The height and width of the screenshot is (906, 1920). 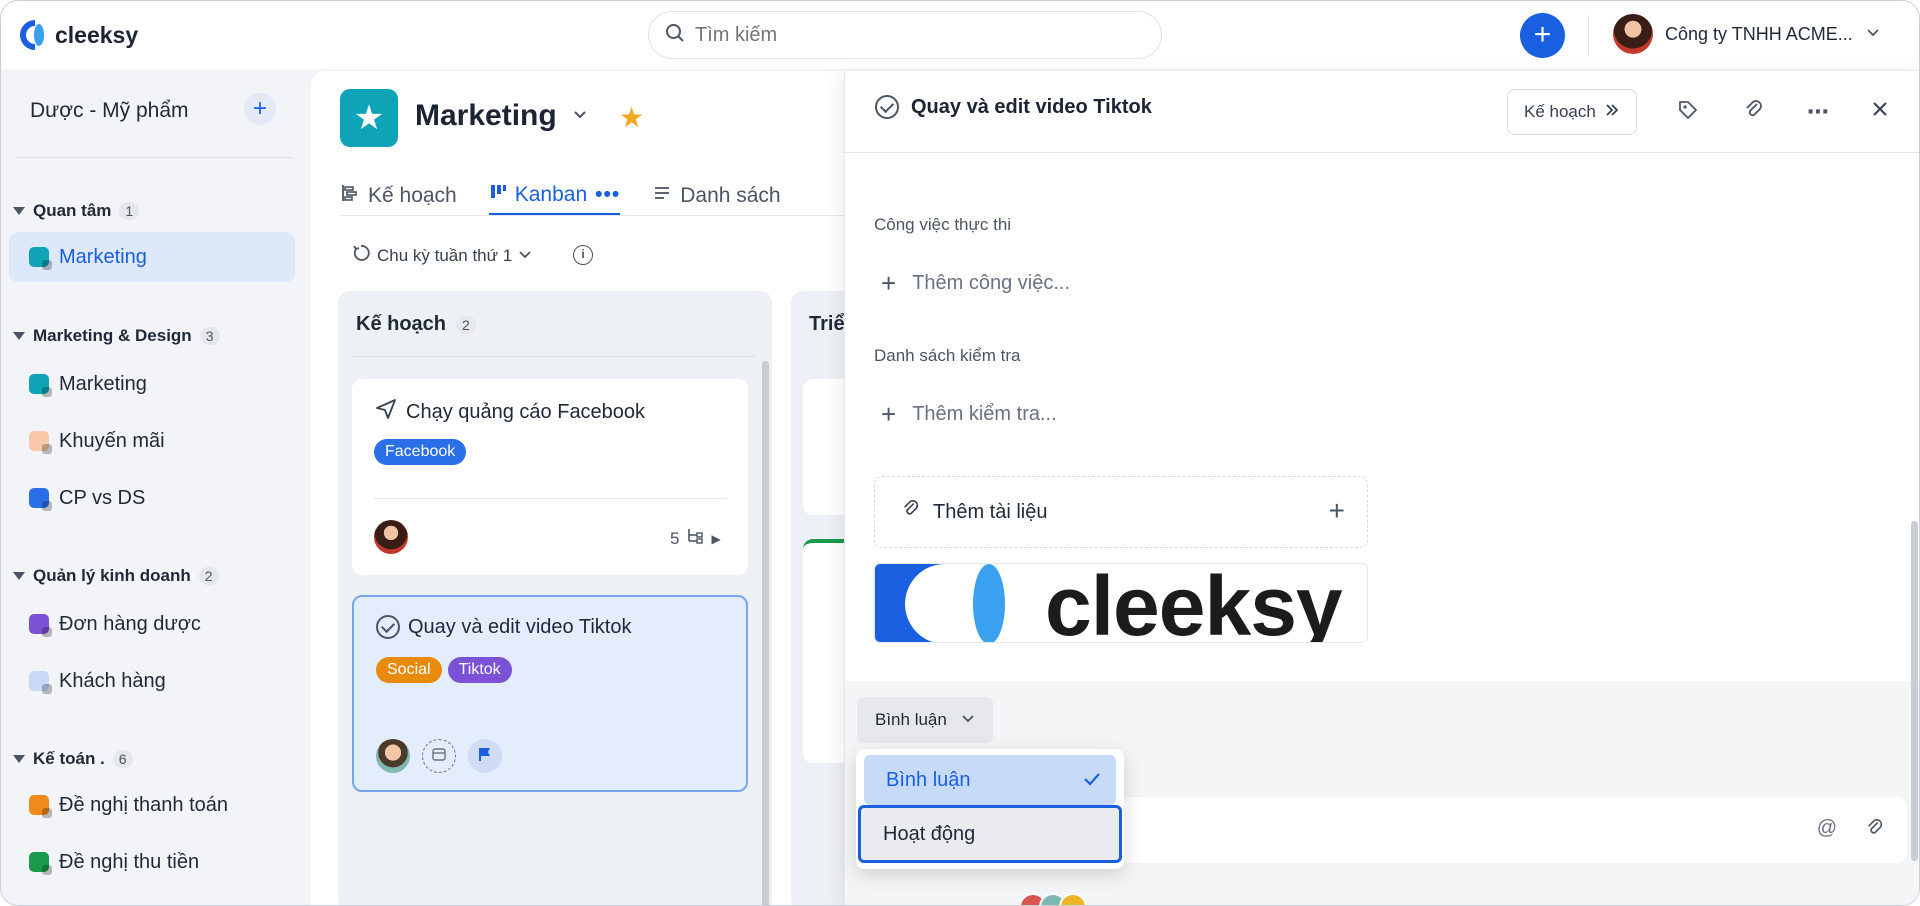 I want to click on task-card: Chạy quảng cáo Facebook Facebook 5 ▶, so click(x=550, y=477).